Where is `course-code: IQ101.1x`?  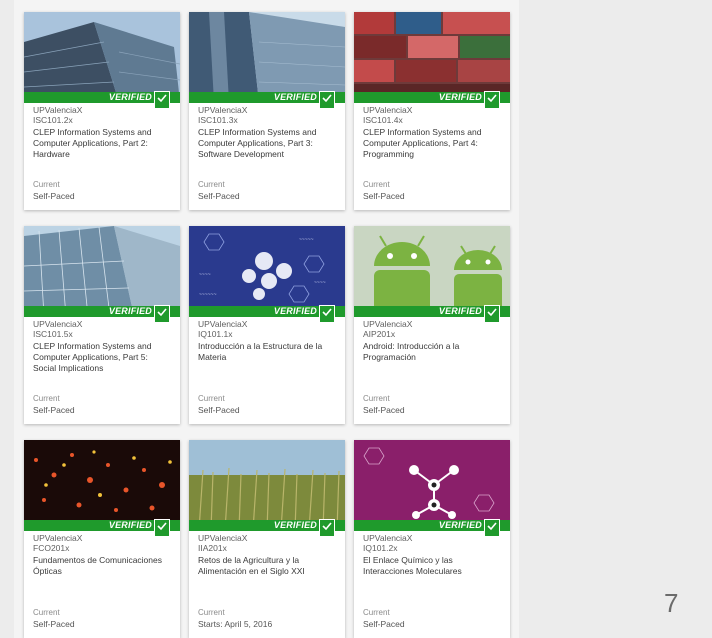
course-code: IQ101.1x is located at coordinates (215, 334).